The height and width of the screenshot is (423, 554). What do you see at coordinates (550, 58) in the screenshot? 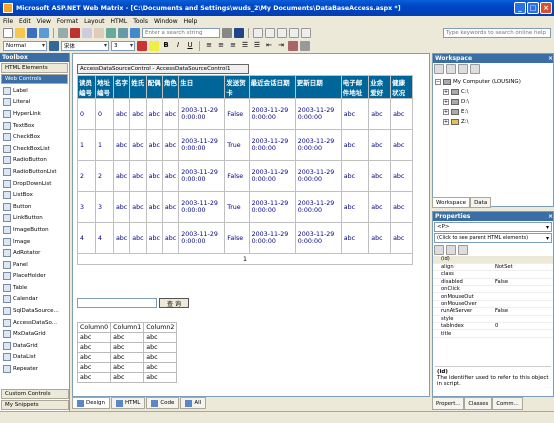
I see `close-icon: ×` at bounding box center [550, 58].